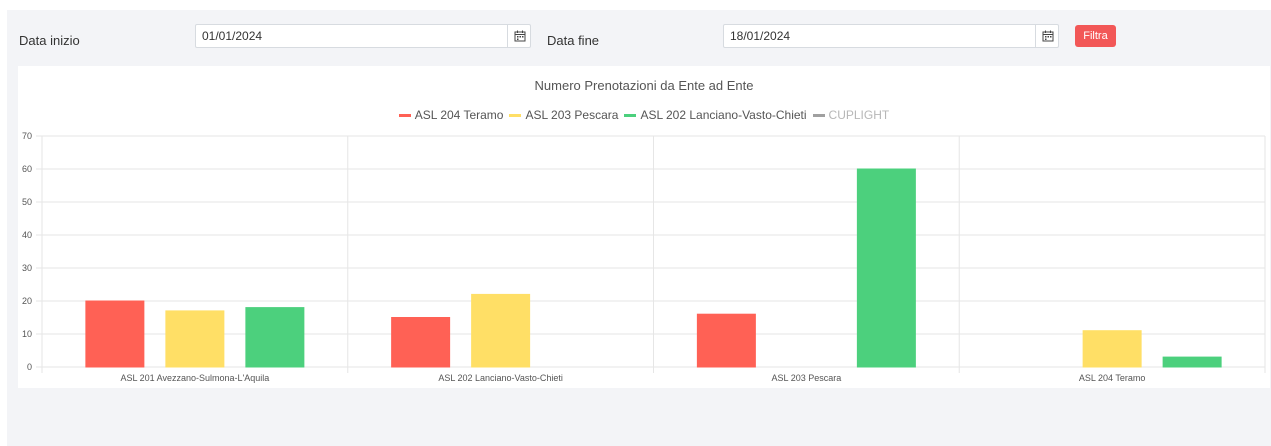 The height and width of the screenshot is (446, 1271). I want to click on x-tick-label: ASL 203 Pescara, so click(807, 378).